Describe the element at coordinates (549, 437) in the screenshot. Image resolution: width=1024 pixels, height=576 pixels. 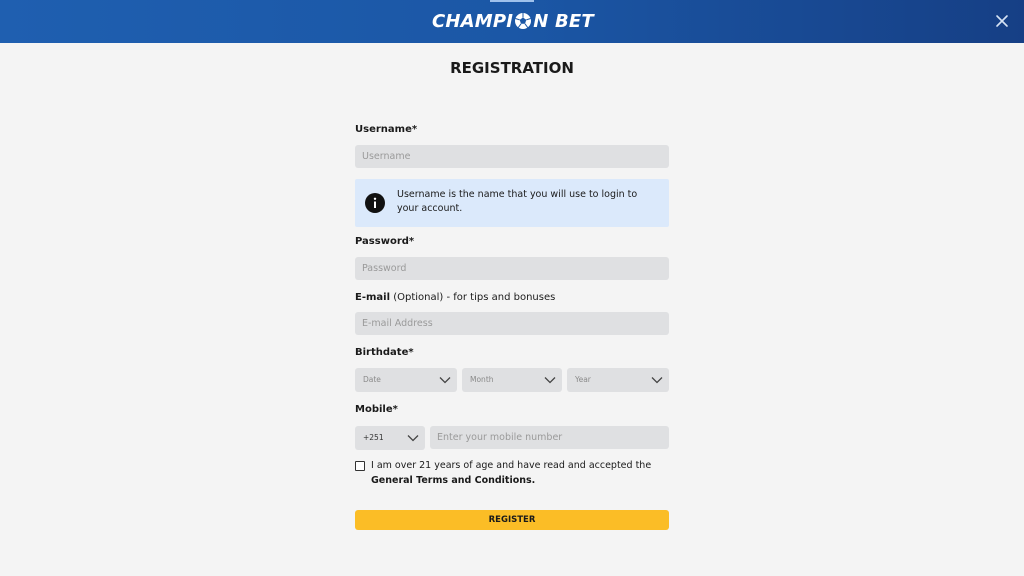
I see `mobile-input` at that location.